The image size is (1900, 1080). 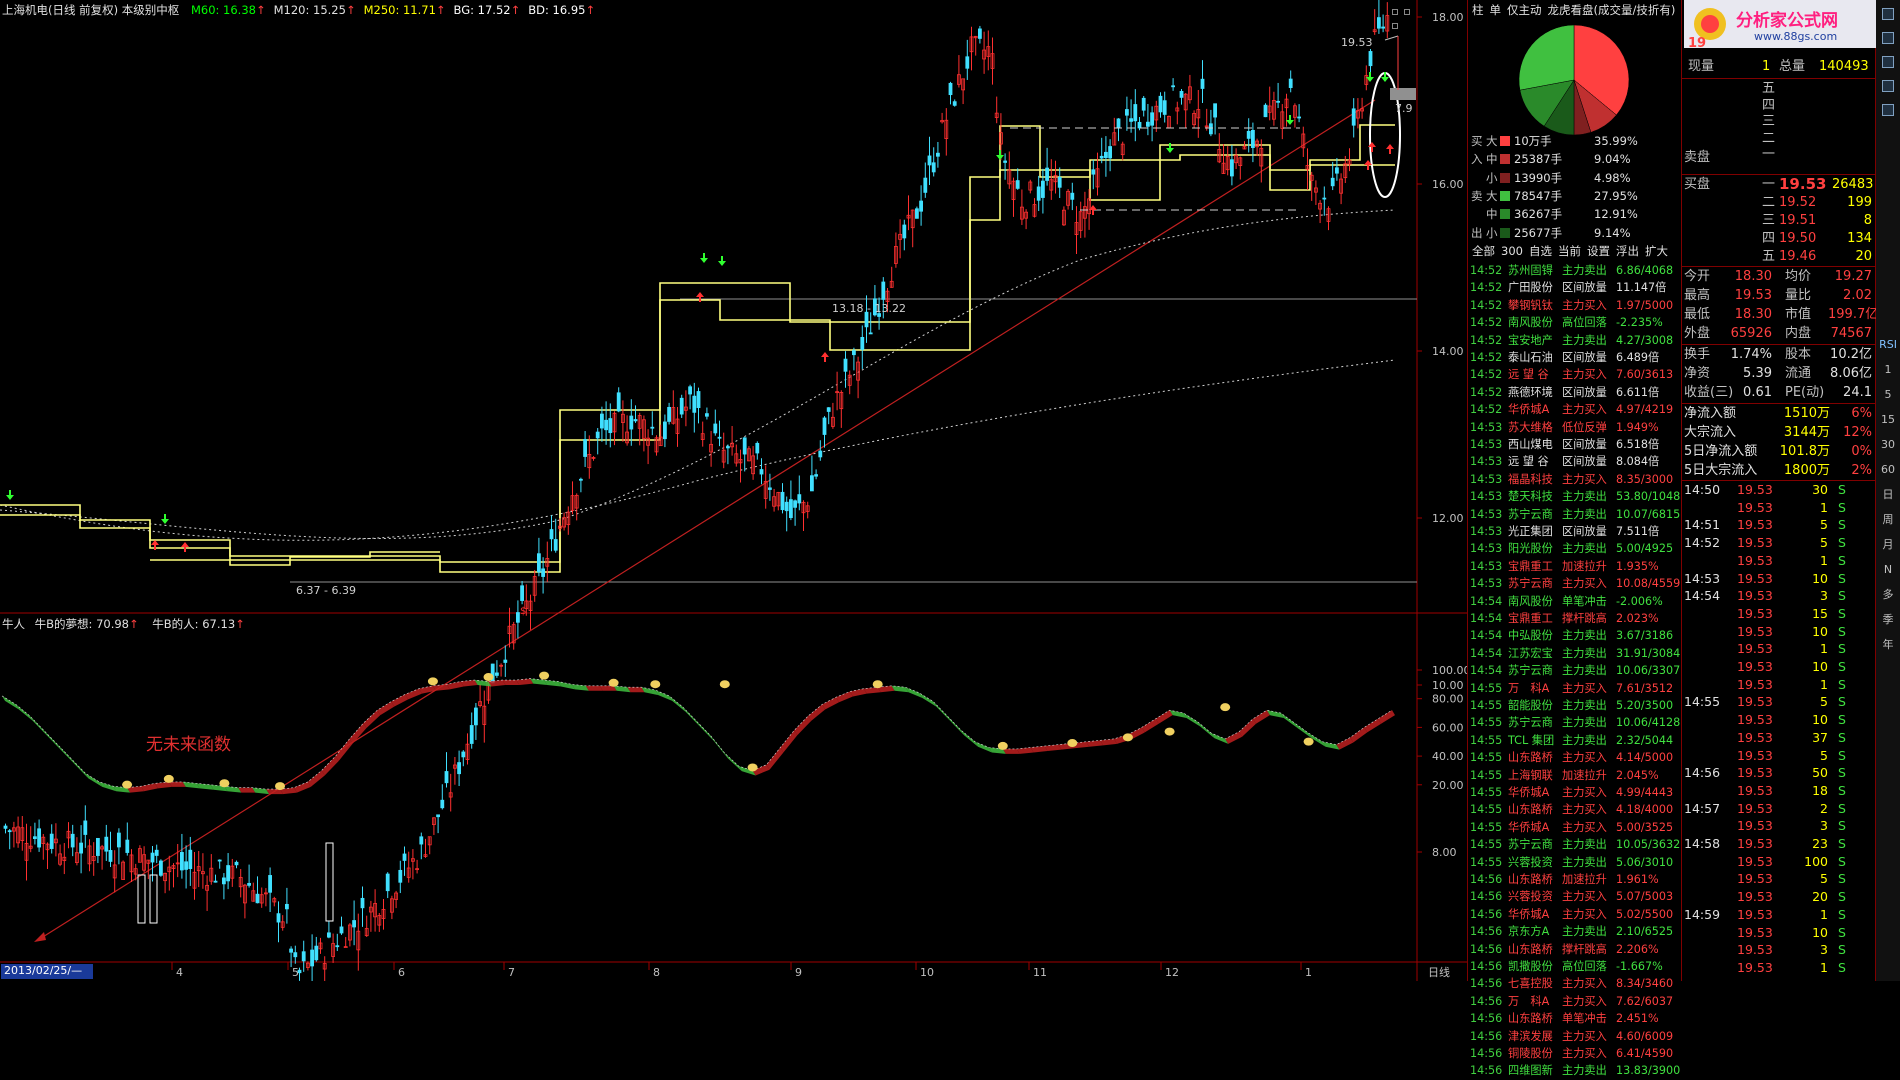 I want to click on signal-row: 14:56 兴蓉投资 主力买入 5.07/5003, so click(x=1576, y=897).